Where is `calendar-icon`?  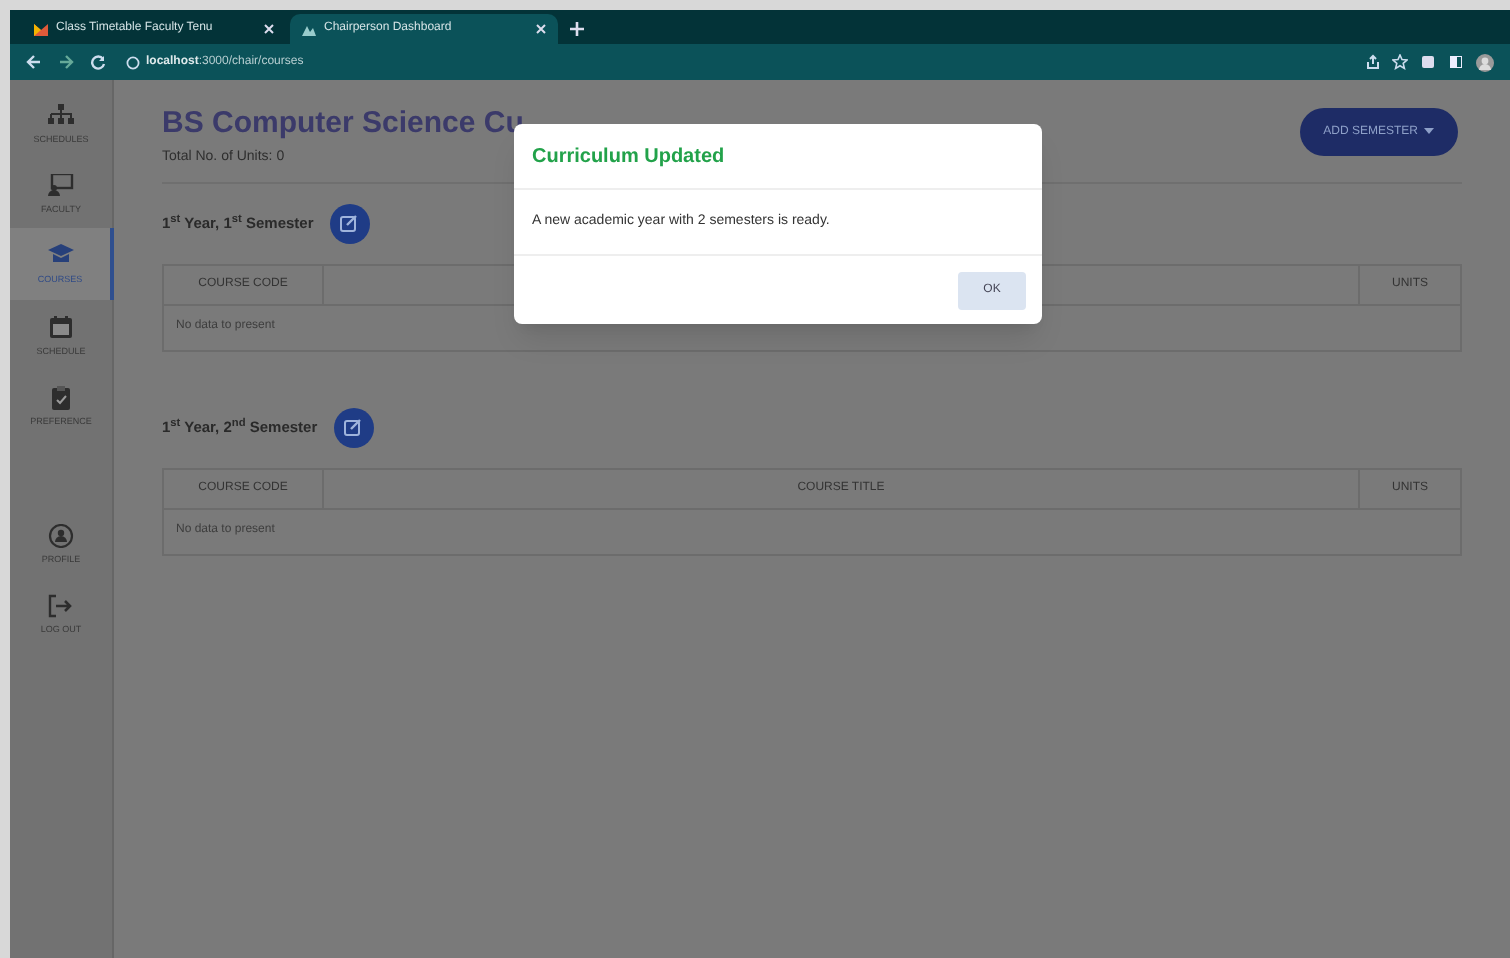
calendar-icon is located at coordinates (61, 327).